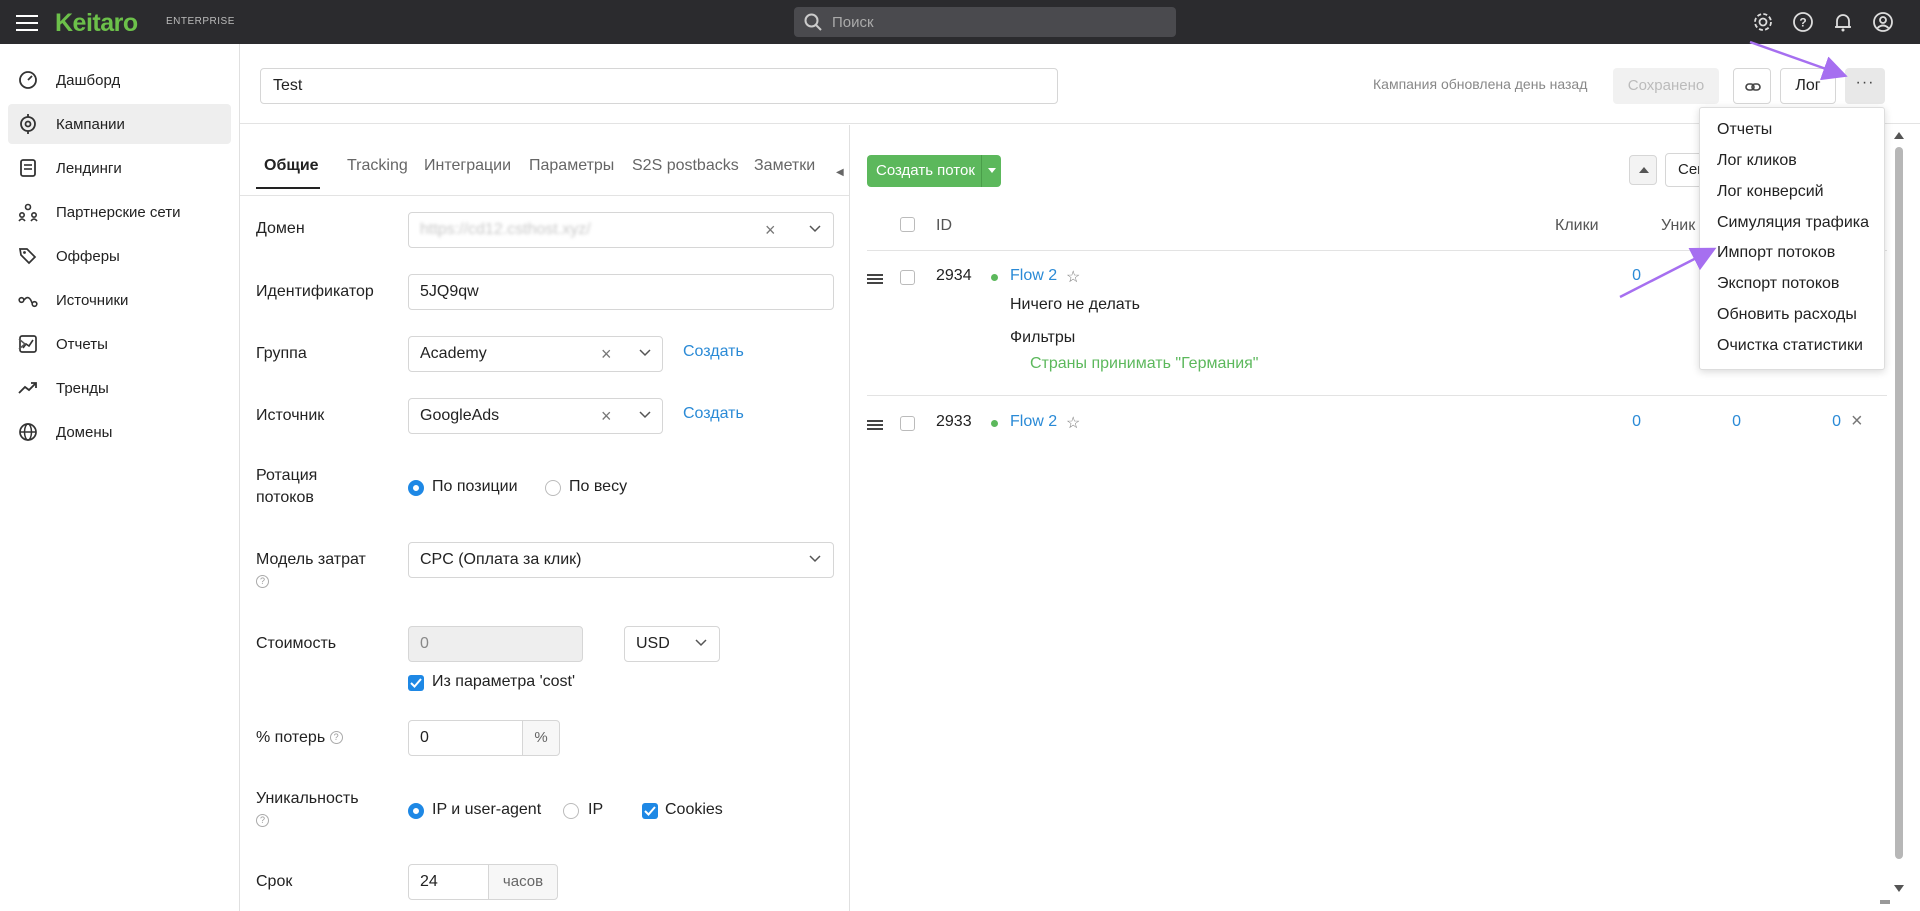 Image resolution: width=1920 pixels, height=911 pixels. Describe the element at coordinates (650, 811) in the screenshot. I see `uniq-cookies-checkbox` at that location.